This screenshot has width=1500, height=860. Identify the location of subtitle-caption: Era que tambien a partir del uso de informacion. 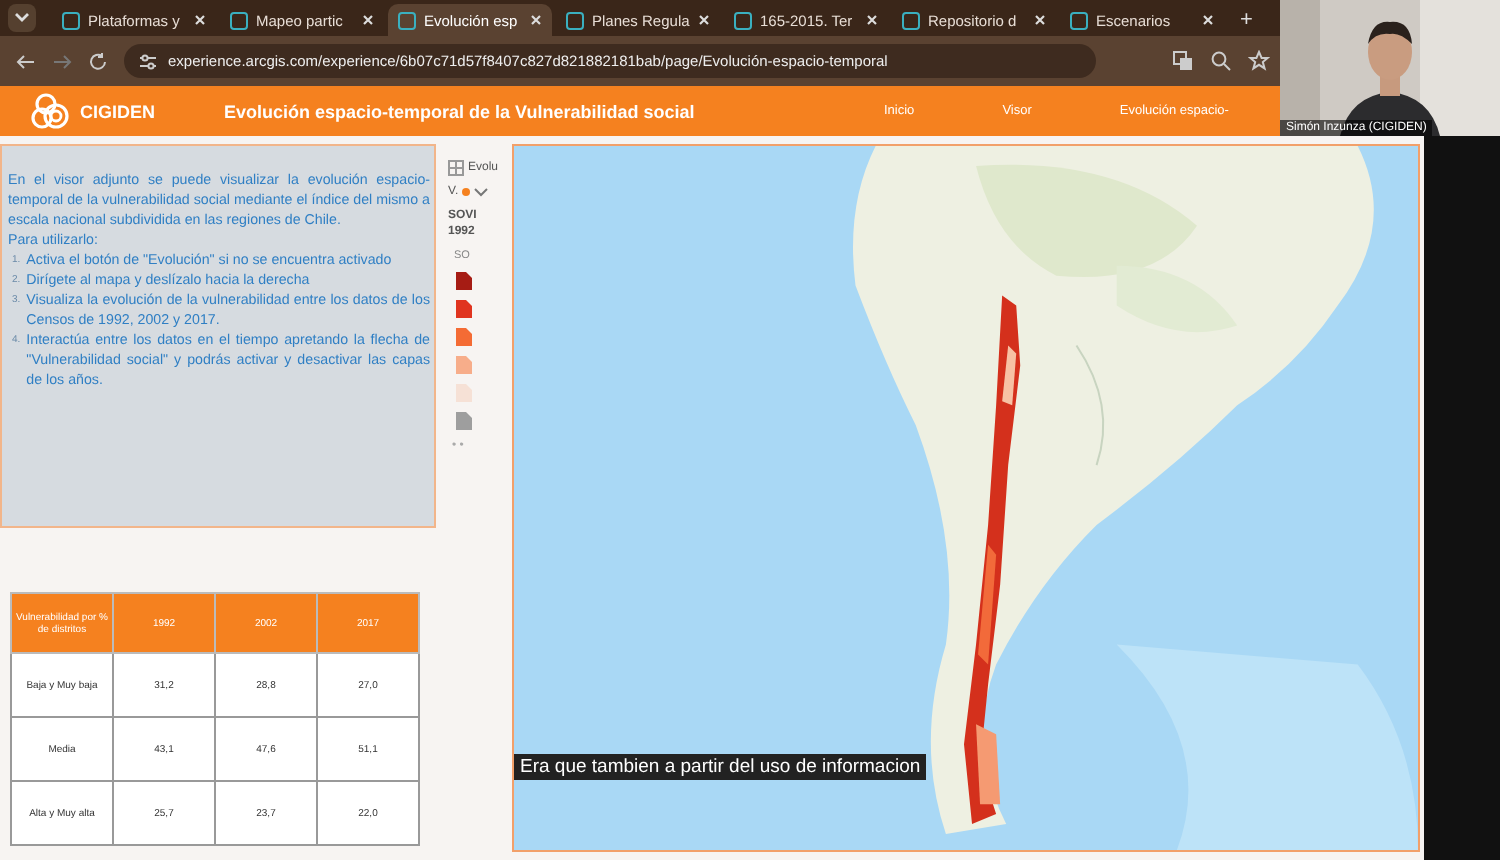
(720, 767).